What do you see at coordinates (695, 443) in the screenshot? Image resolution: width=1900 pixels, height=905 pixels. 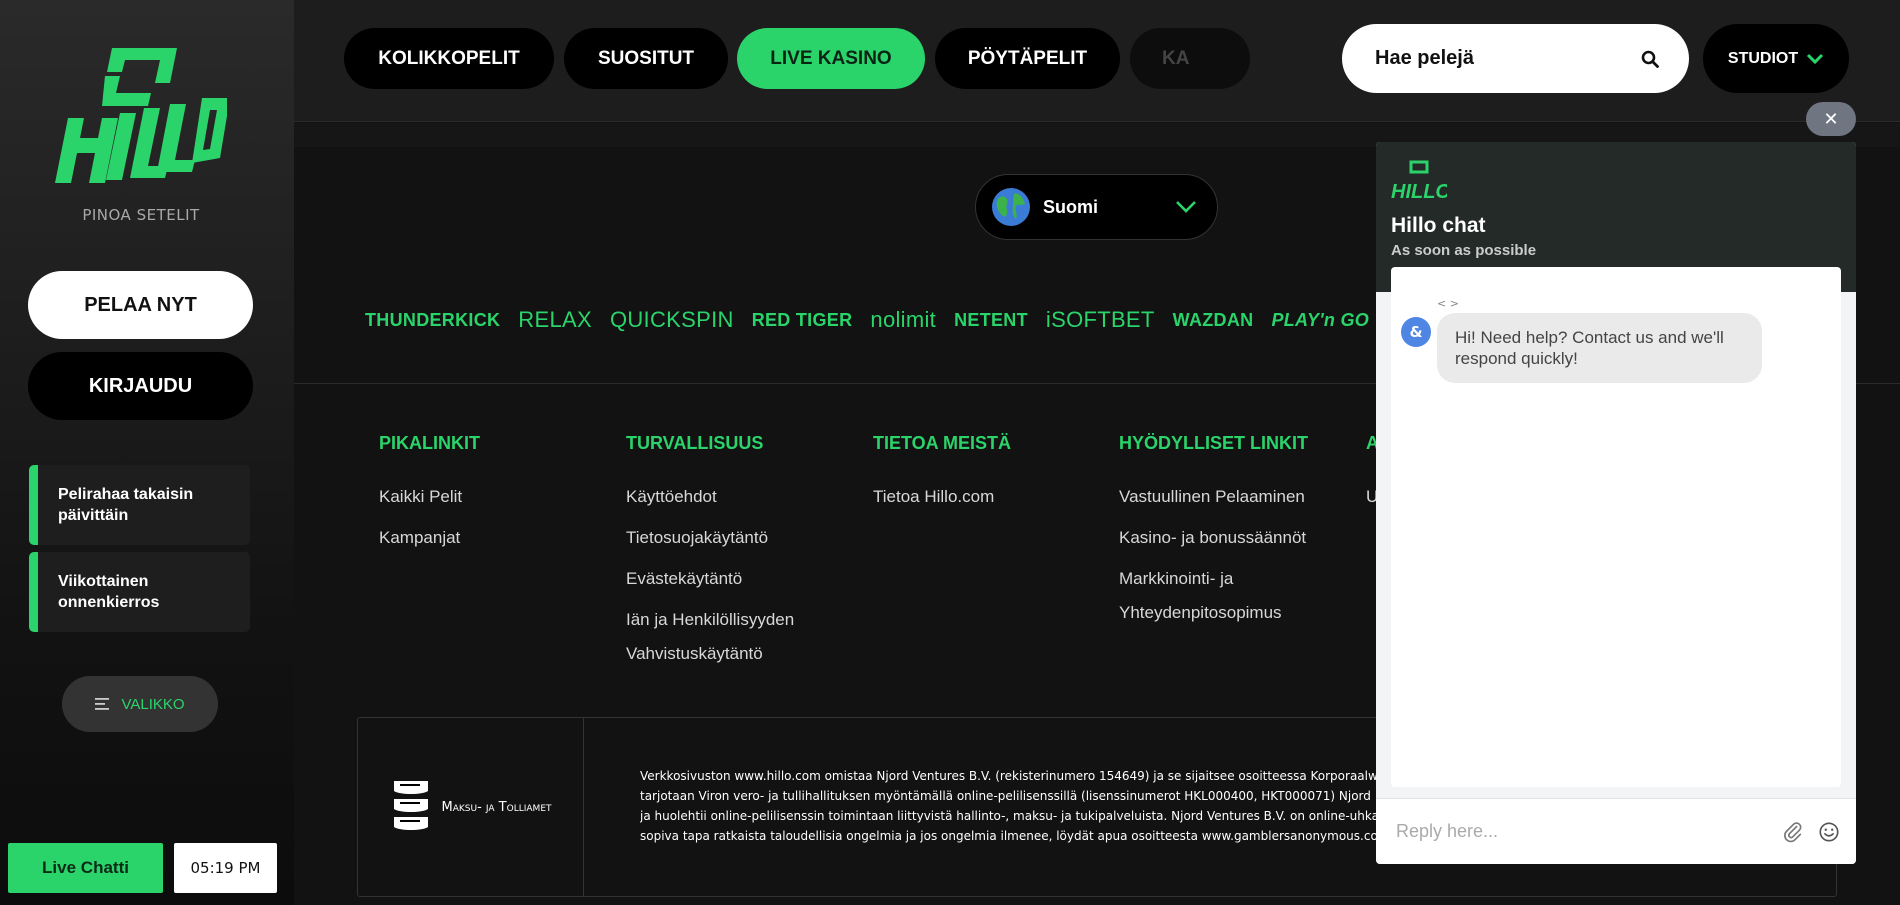 I see `column-title: TURVALLISUUS` at bounding box center [695, 443].